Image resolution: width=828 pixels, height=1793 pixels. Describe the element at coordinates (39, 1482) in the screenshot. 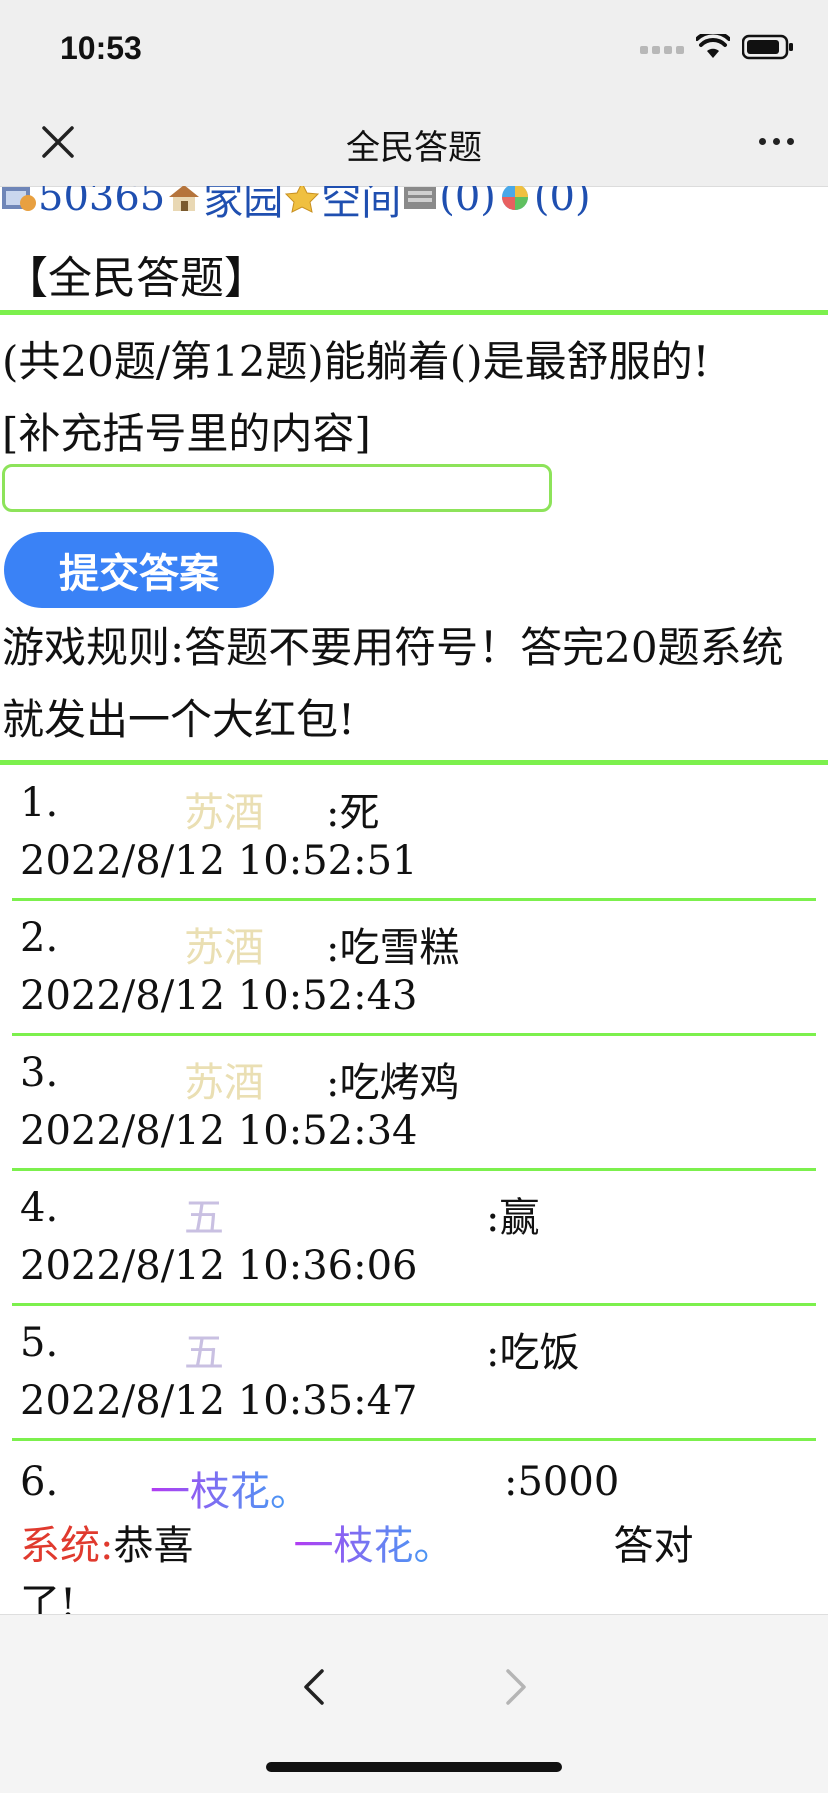

I see `answer-number: 6.` at that location.